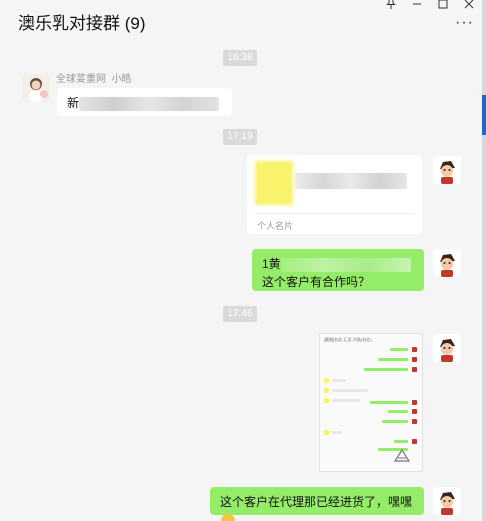 The image size is (486, 521). I want to click on sender-group: 全球荽重网, so click(81, 79).